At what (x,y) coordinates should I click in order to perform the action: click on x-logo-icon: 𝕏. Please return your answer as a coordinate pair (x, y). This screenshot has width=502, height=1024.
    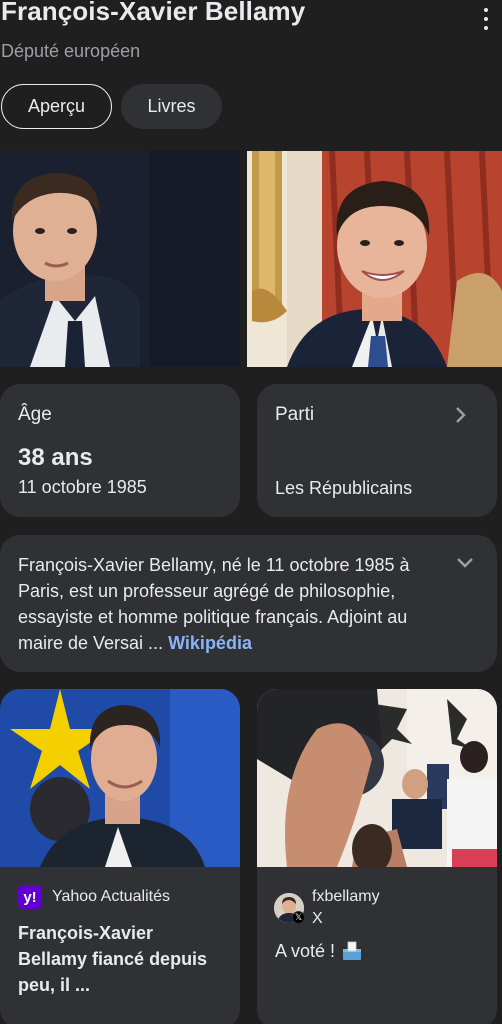
    Looking at the image, I should click on (298, 917).